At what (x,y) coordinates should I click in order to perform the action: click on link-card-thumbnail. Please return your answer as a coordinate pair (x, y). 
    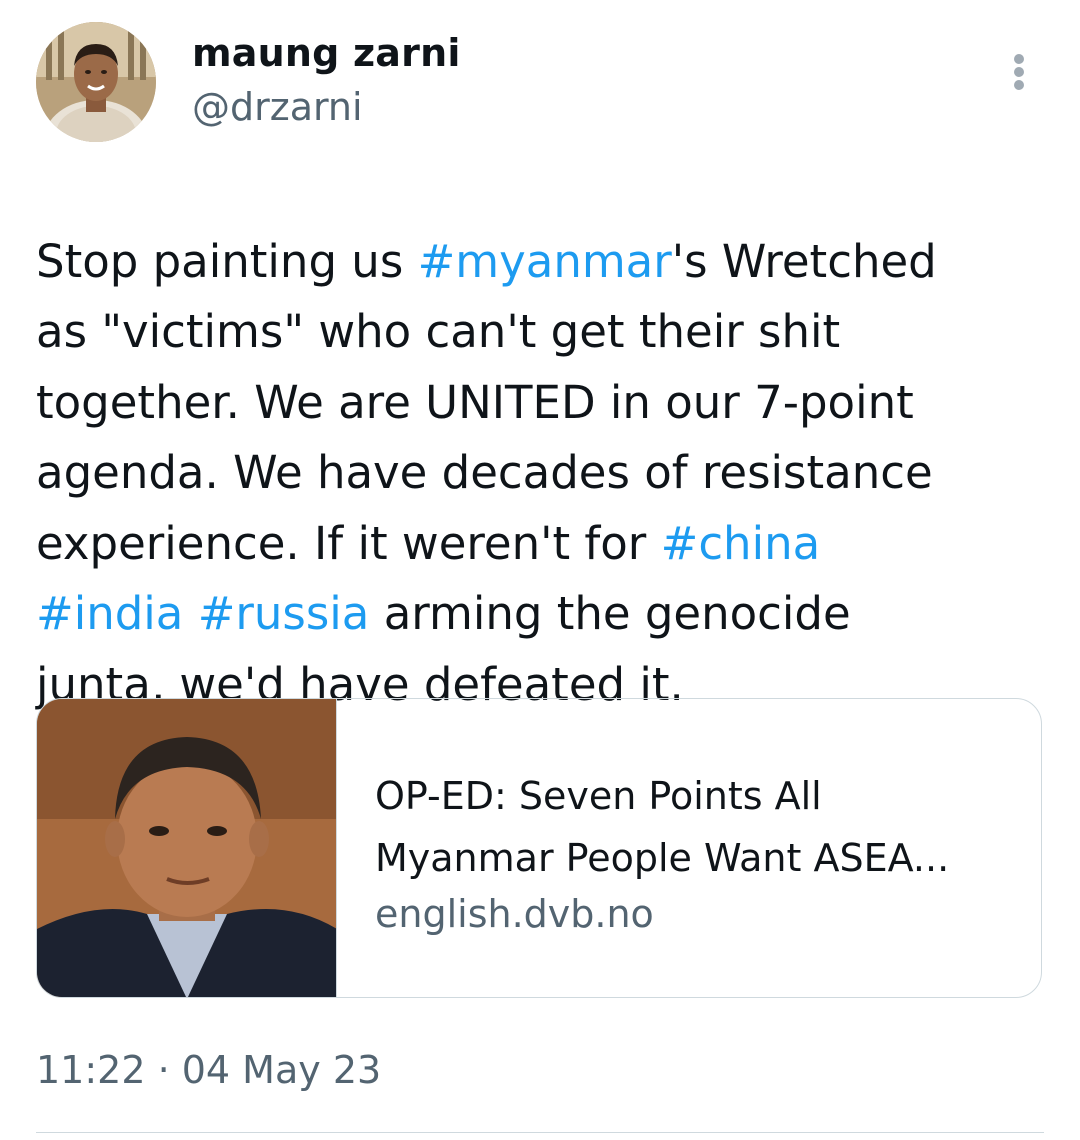
    Looking at the image, I should click on (187, 848).